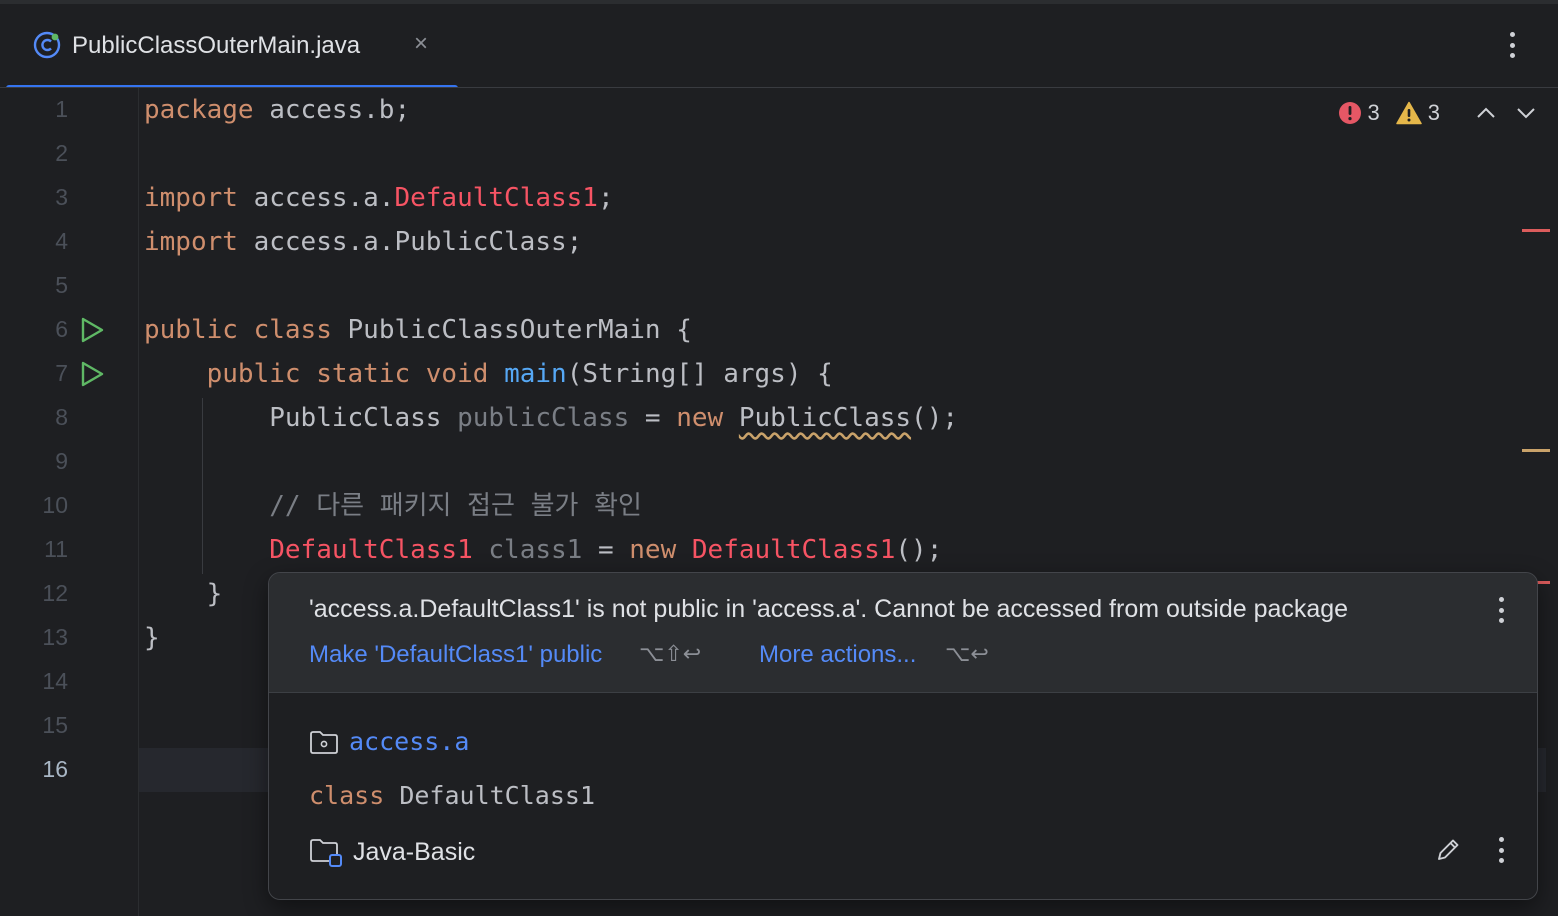  What do you see at coordinates (92, 374) in the screenshot?
I see `run-main-icon` at bounding box center [92, 374].